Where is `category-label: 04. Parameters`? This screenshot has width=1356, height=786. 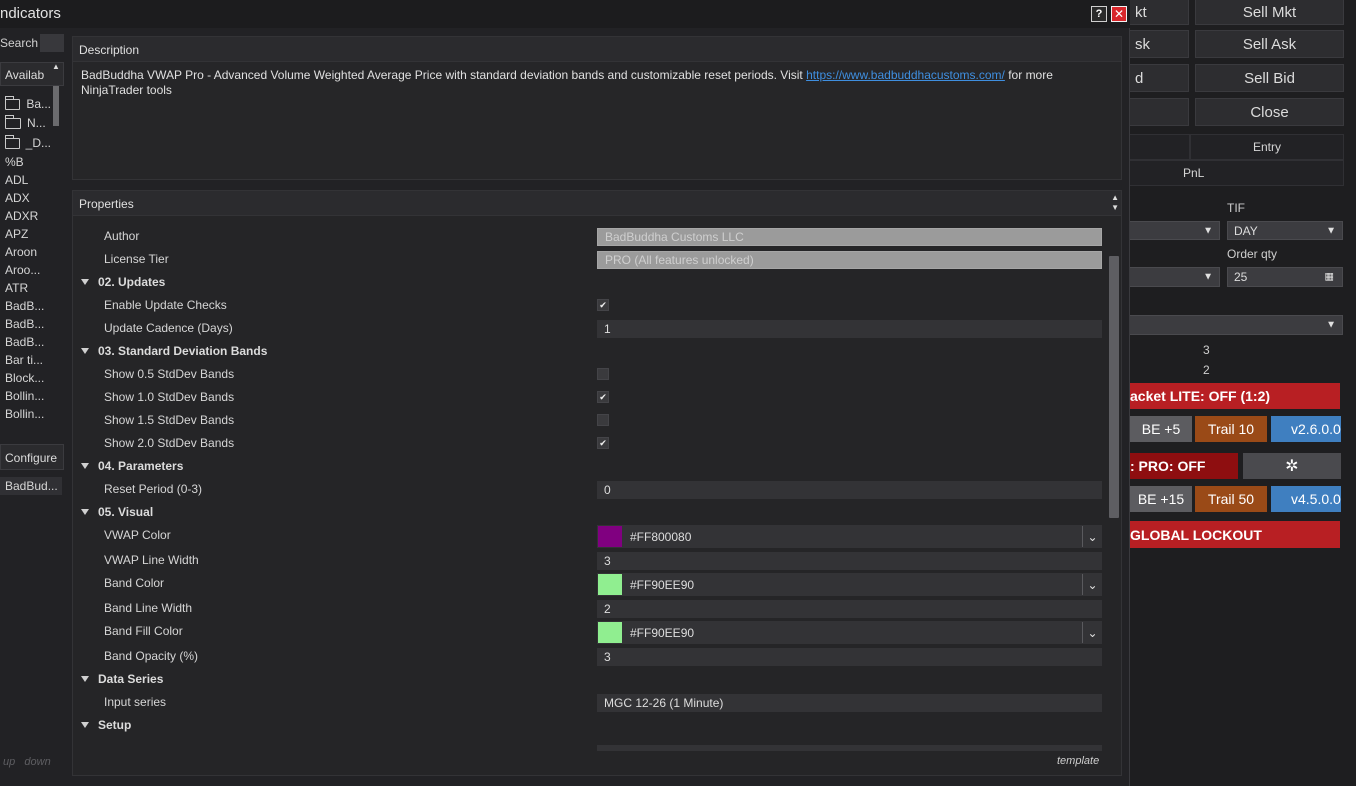 category-label: 04. Parameters is located at coordinates (141, 466).